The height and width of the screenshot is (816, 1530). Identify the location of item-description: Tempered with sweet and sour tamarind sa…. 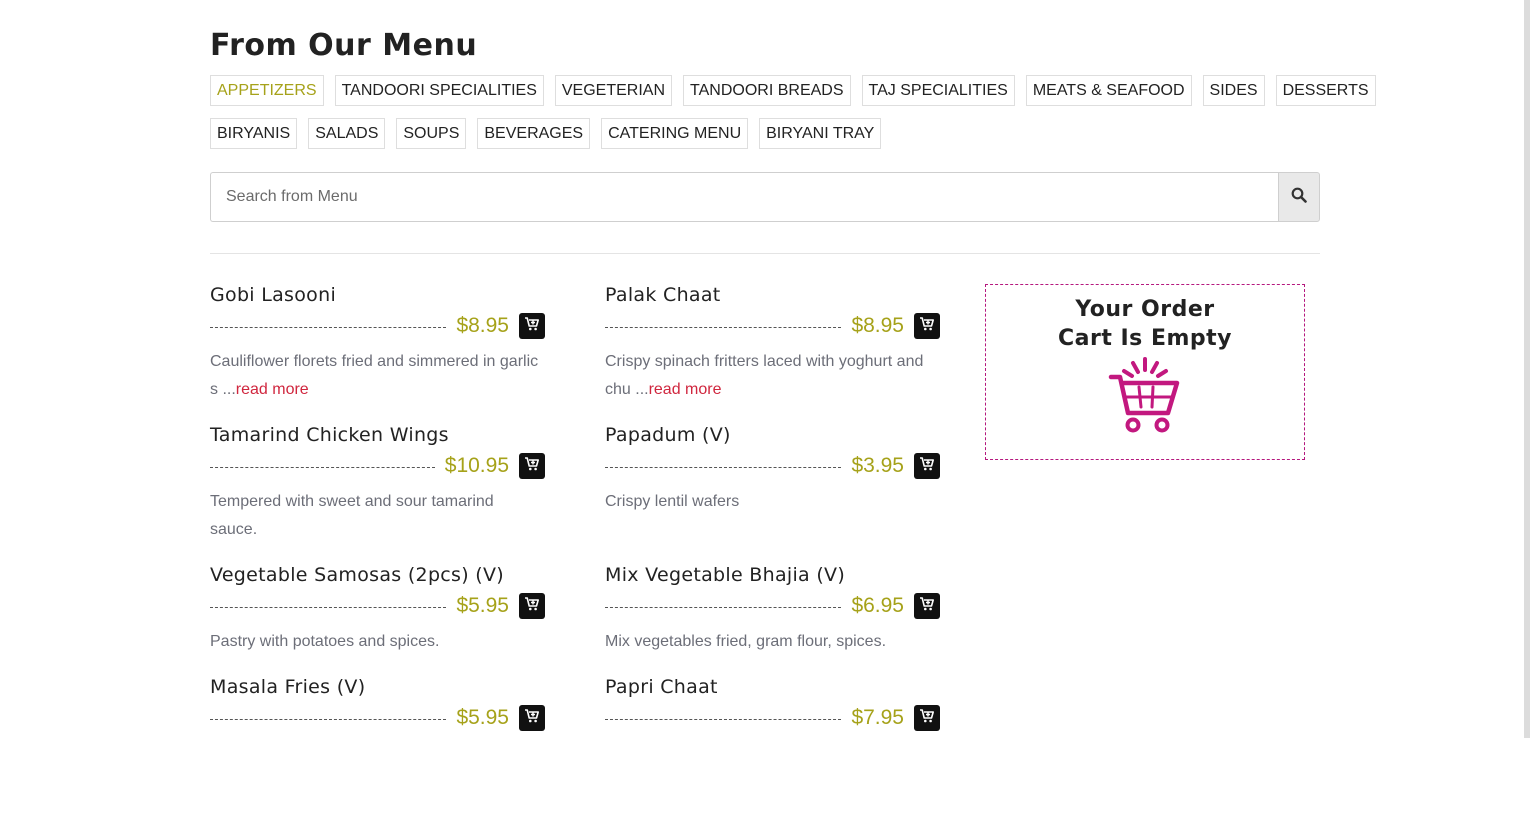
(360, 516).